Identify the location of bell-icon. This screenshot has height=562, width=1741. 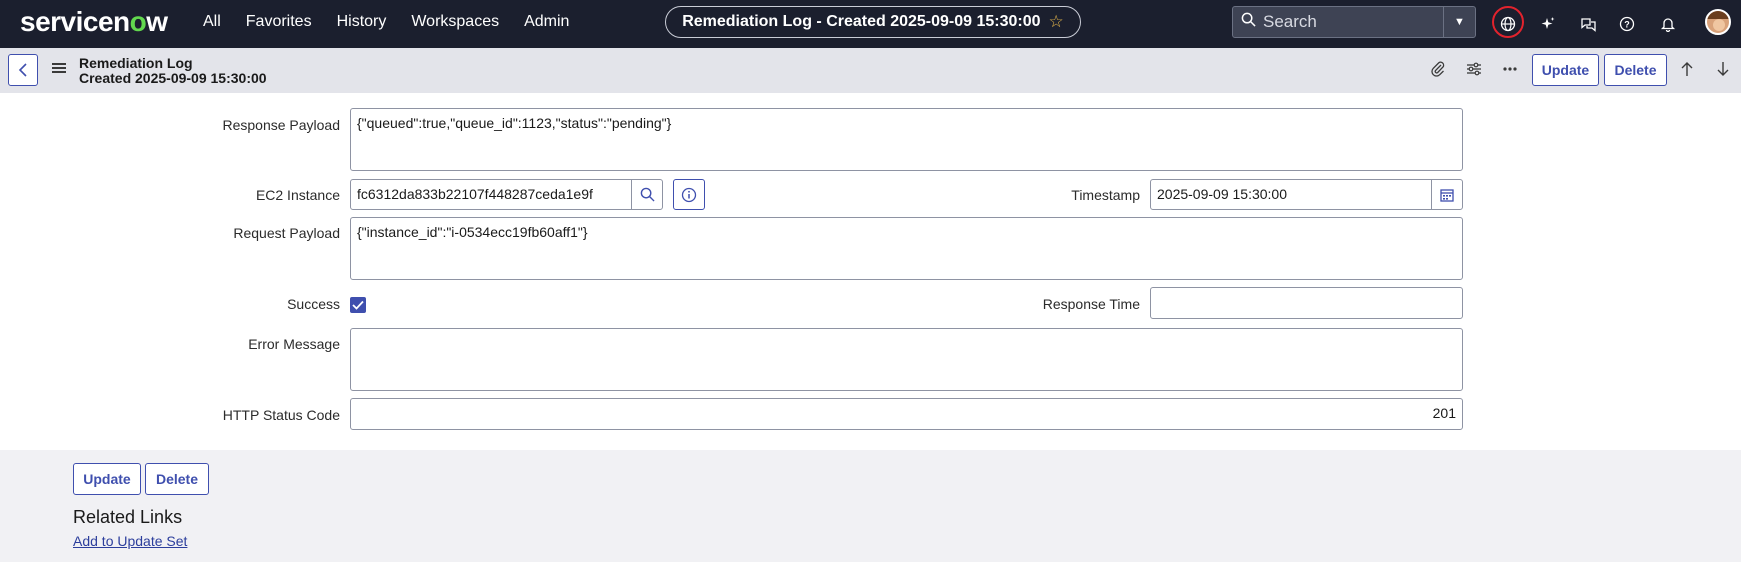
(1668, 24).